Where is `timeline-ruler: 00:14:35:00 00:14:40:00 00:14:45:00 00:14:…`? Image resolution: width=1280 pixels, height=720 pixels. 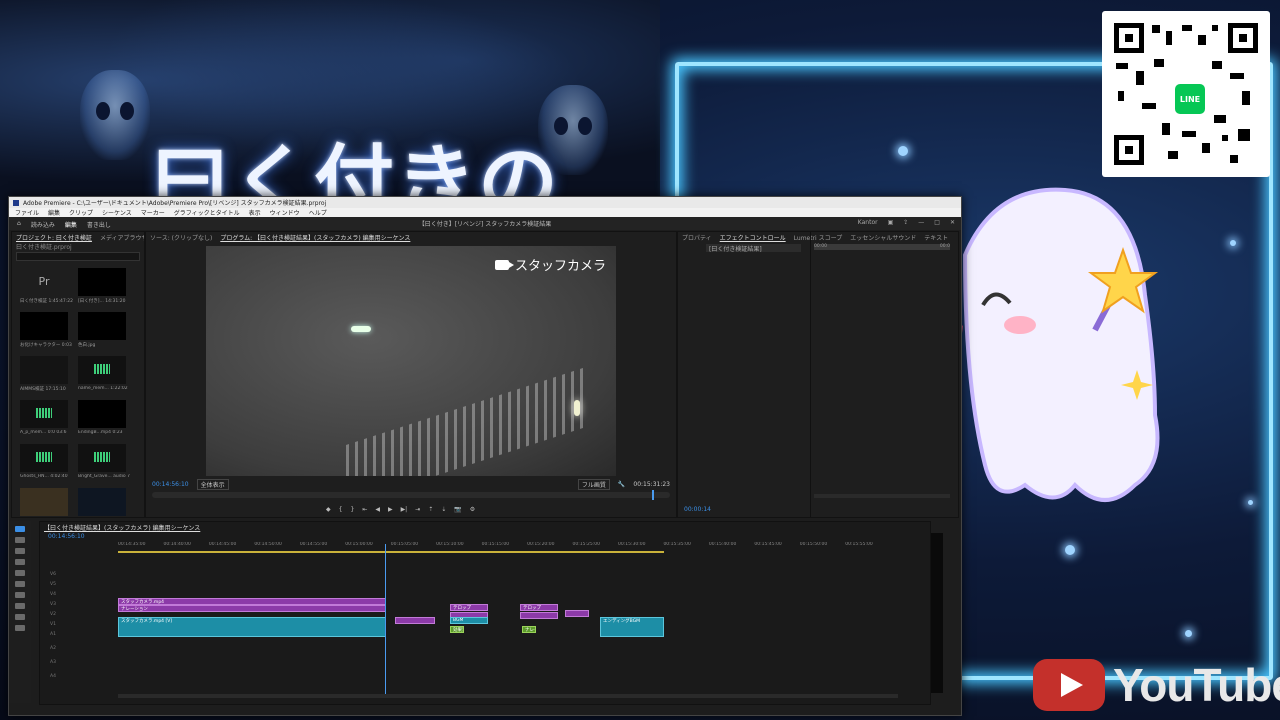
timeline-ruler: 00:14:35:00 00:14:40:00 00:14:45:00 00:14:… is located at coordinates (508, 546).